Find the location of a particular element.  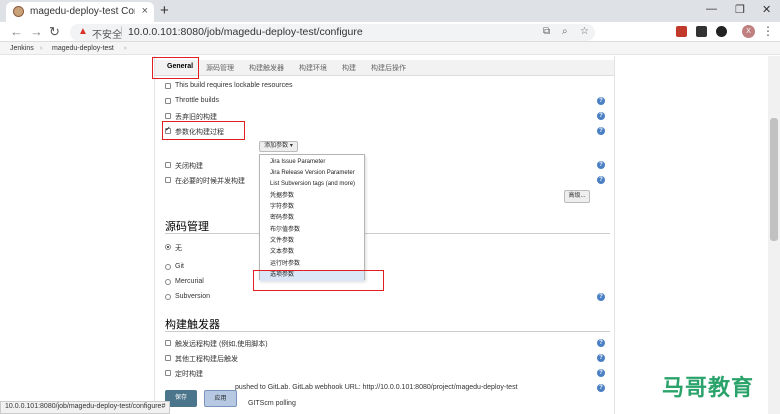

triggers-section-title: 构建触发器 is located at coordinates (192, 325).